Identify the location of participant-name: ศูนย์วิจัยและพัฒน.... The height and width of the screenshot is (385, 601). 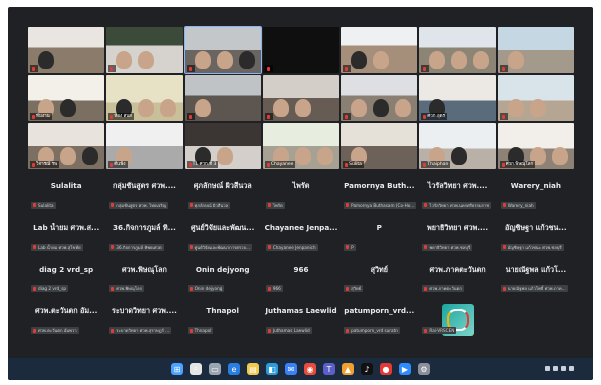
(223, 227).